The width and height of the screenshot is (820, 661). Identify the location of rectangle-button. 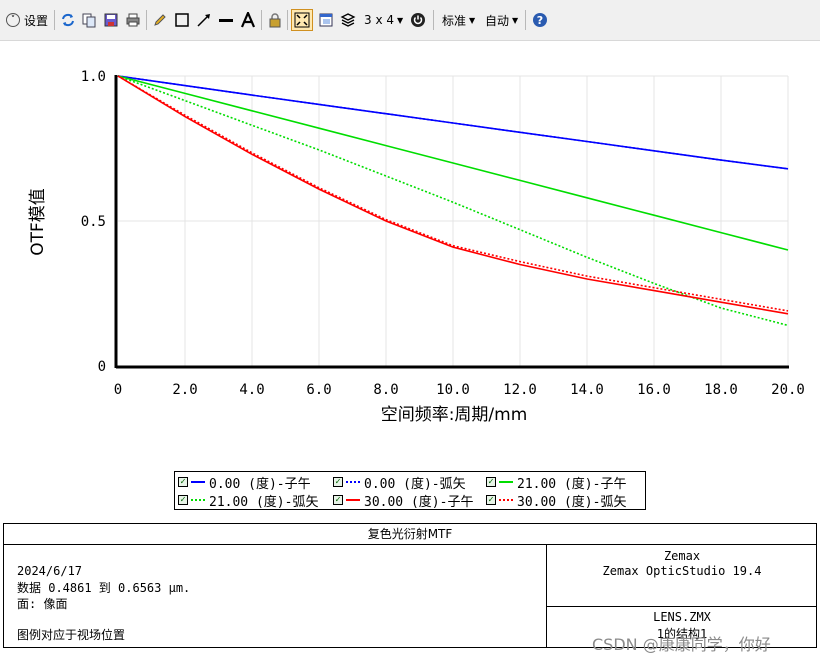
(182, 20).